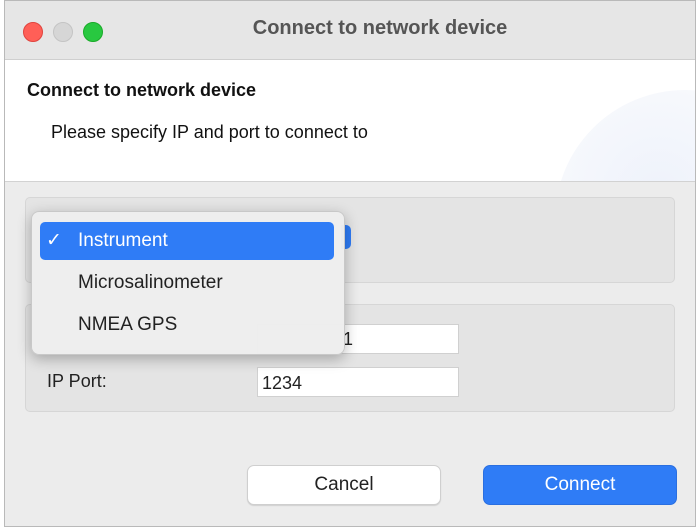 The image size is (699, 529). I want to click on menu-item-nmea-gps: NMEA GPS, so click(187, 325).